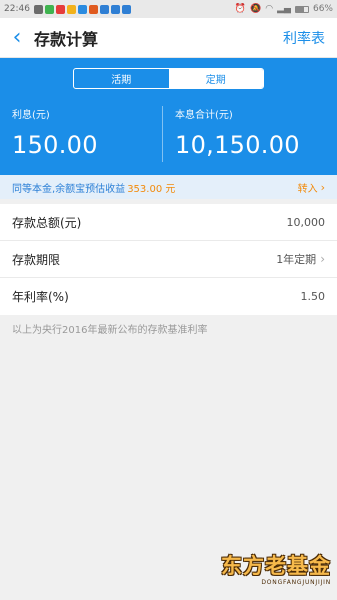 The width and height of the screenshot is (337, 600). What do you see at coordinates (36, 259) in the screenshot?
I see `deposit-term-label: 存款期限` at bounding box center [36, 259].